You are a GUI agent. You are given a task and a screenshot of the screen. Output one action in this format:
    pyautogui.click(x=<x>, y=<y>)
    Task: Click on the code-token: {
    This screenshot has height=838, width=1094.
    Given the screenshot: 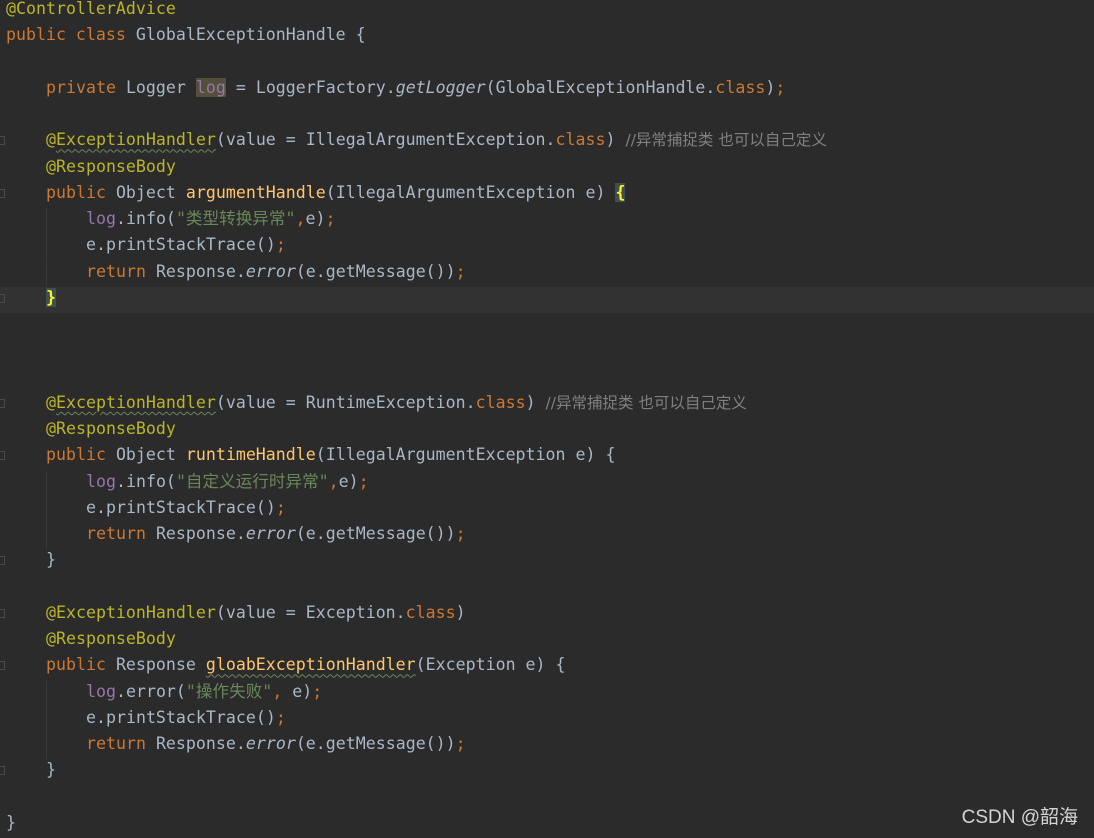 What is the action you would take?
    pyautogui.click(x=620, y=192)
    